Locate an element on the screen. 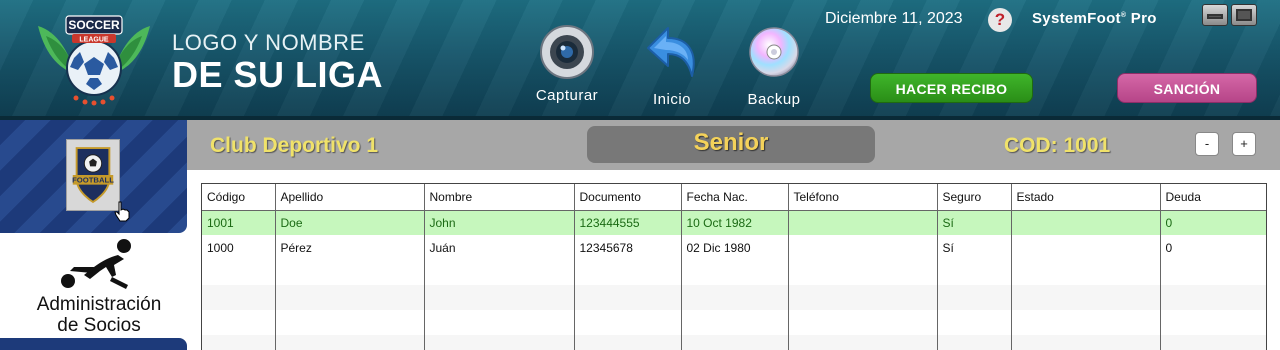 The height and width of the screenshot is (350, 1280). brand-text: SystemFoot is located at coordinates (1076, 18).